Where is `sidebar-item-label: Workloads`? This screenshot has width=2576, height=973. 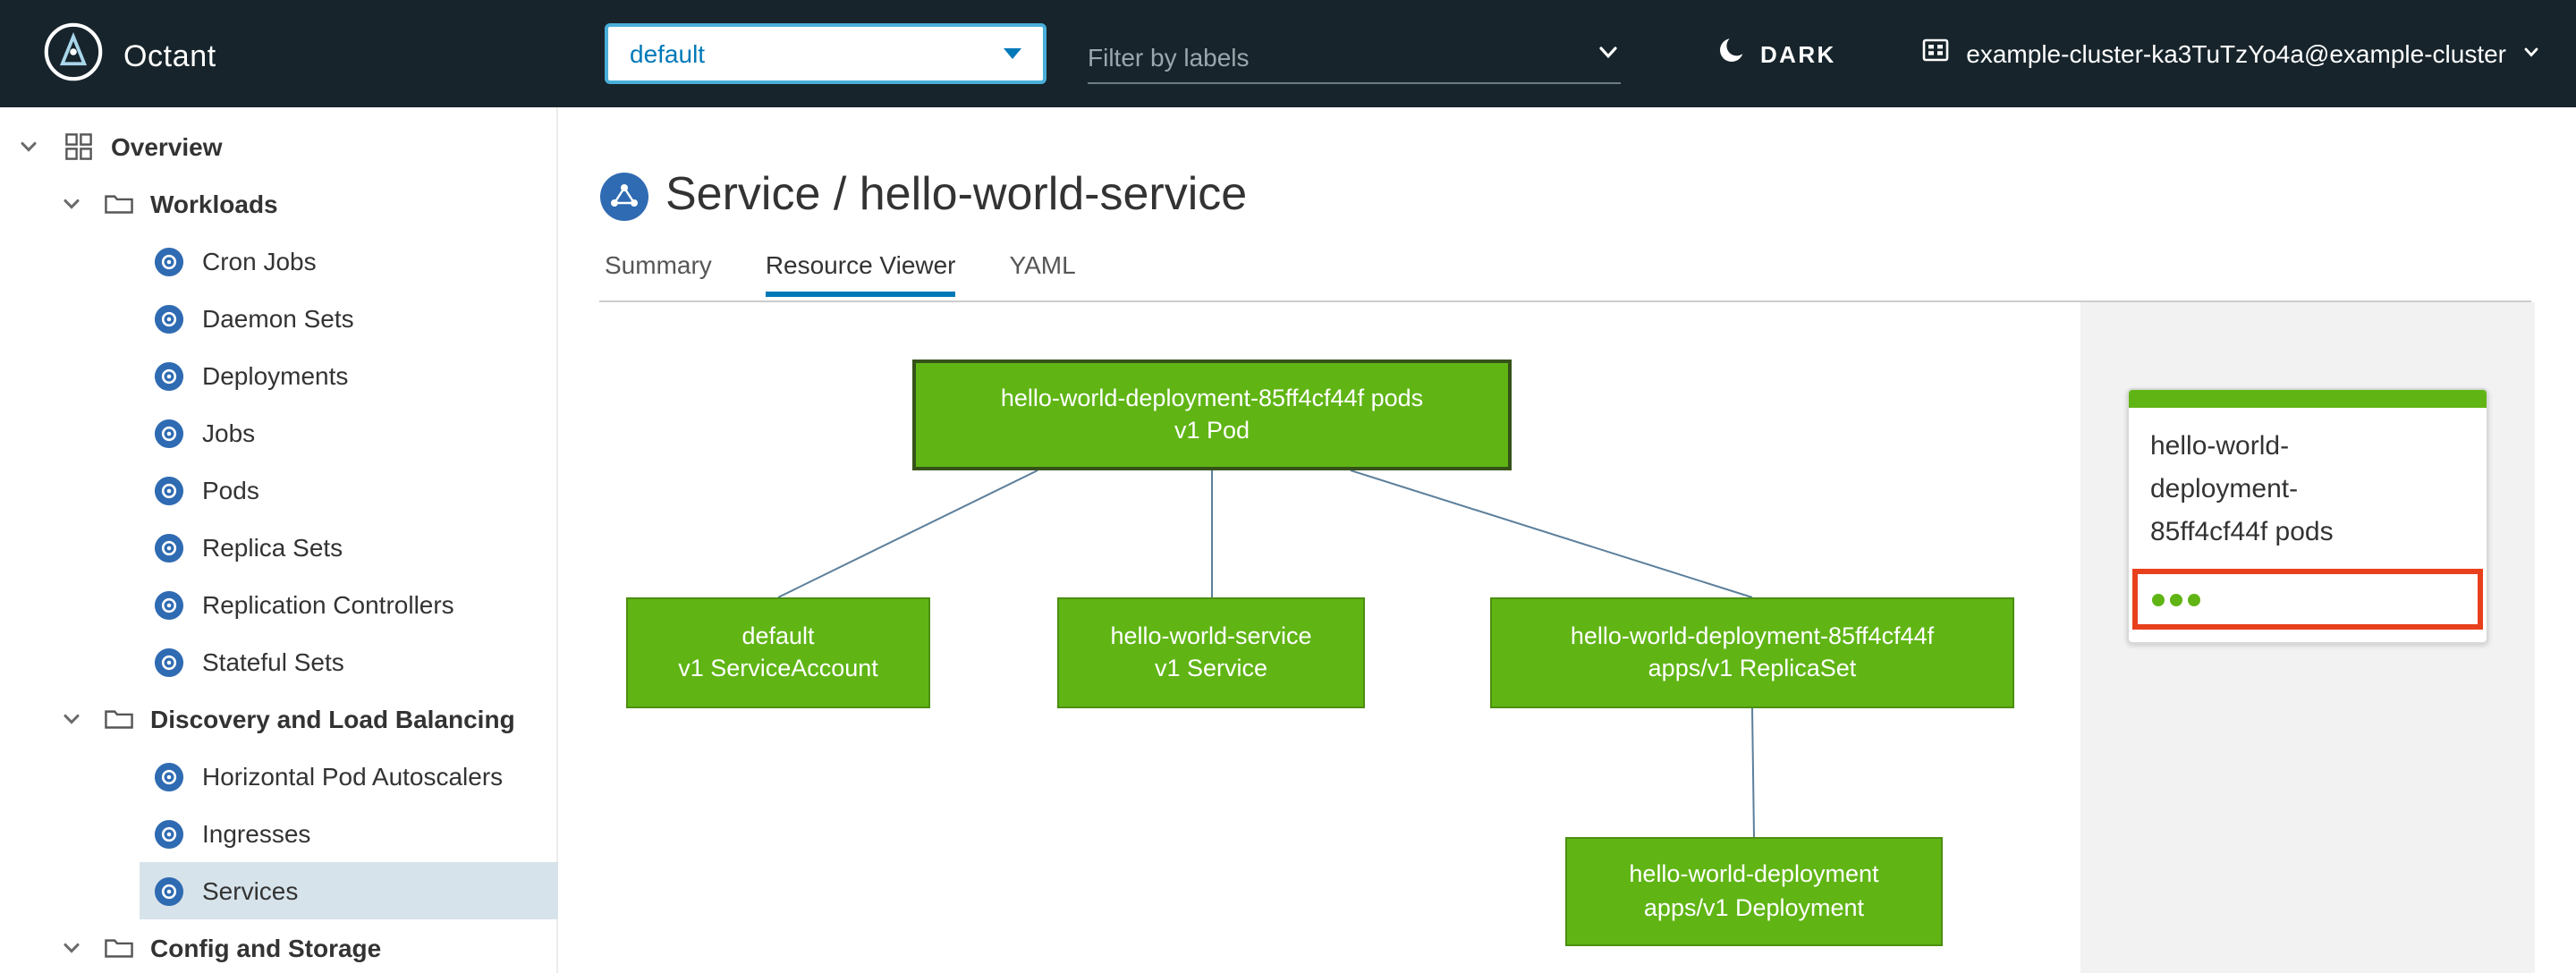
sidebar-item-label: Workloads is located at coordinates (214, 204).